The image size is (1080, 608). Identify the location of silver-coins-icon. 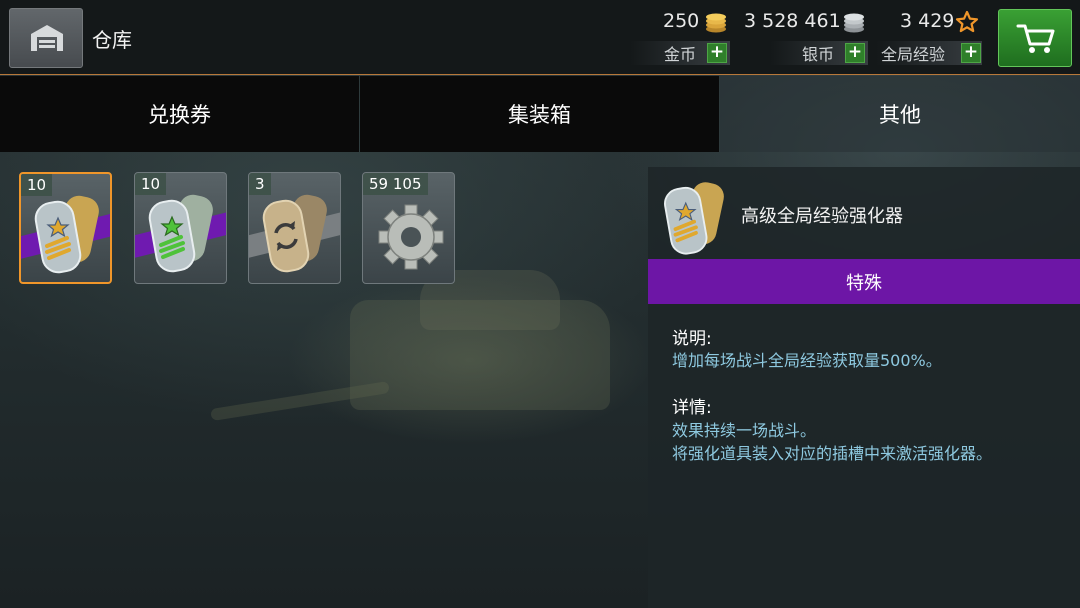
(854, 23).